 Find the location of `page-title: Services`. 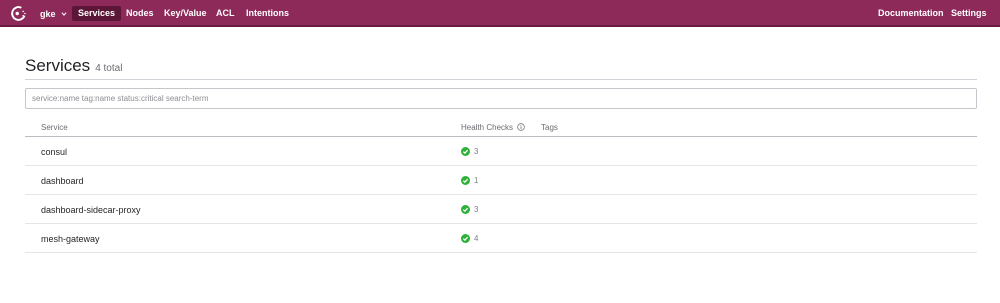

page-title: Services is located at coordinates (58, 65).